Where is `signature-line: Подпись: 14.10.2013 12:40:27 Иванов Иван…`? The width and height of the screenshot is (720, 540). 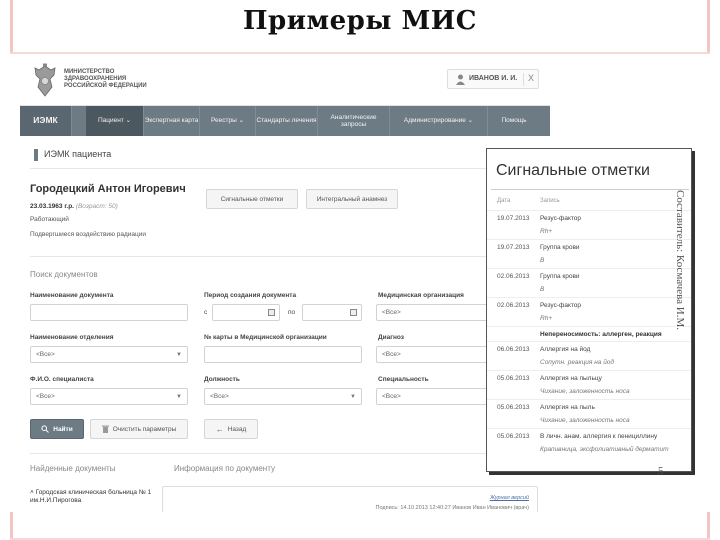 signature-line: Подпись: 14.10.2013 12:40:27 Иванов Иван… is located at coordinates (452, 508).